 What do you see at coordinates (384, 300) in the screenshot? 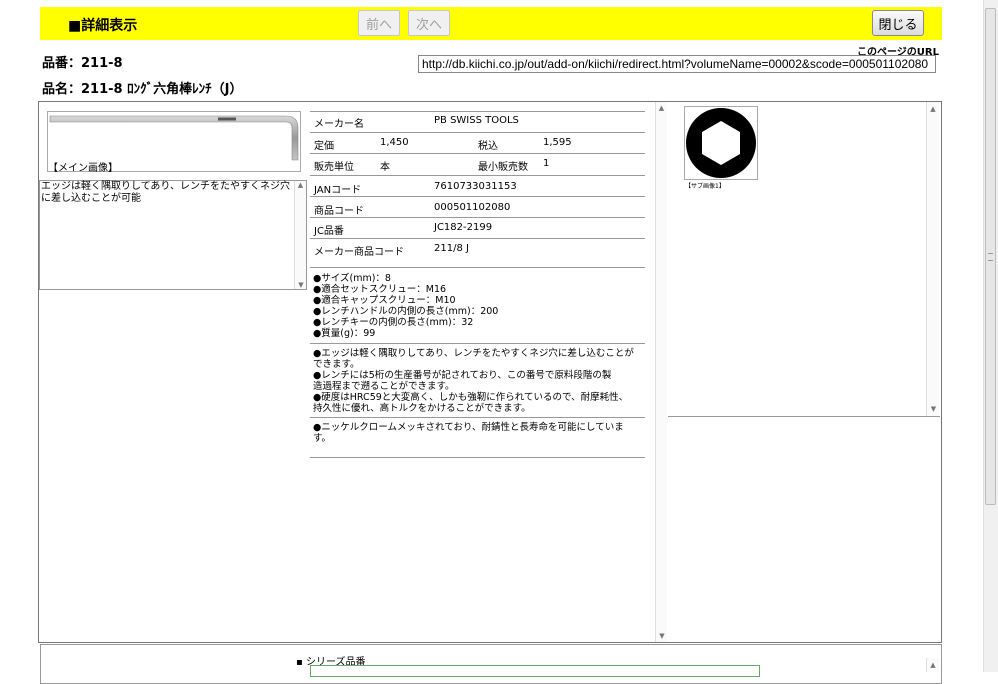
I see `feature-item: ●適合キャップスクリュー：M10` at bounding box center [384, 300].